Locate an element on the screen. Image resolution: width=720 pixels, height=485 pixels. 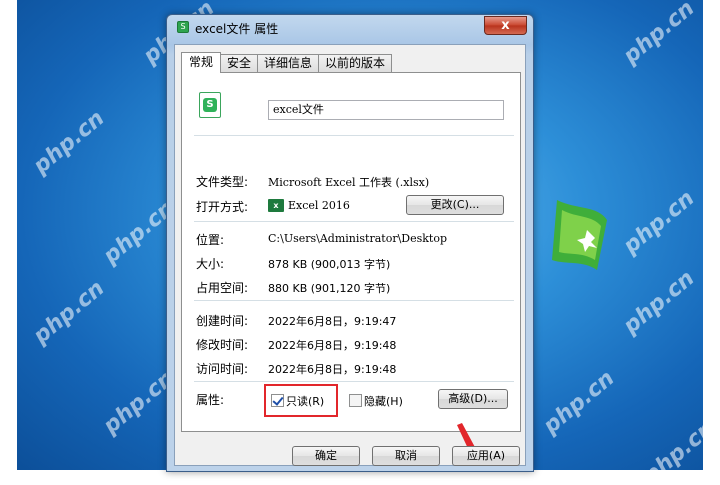
window-title: excel文件 属性 is located at coordinates (237, 29).